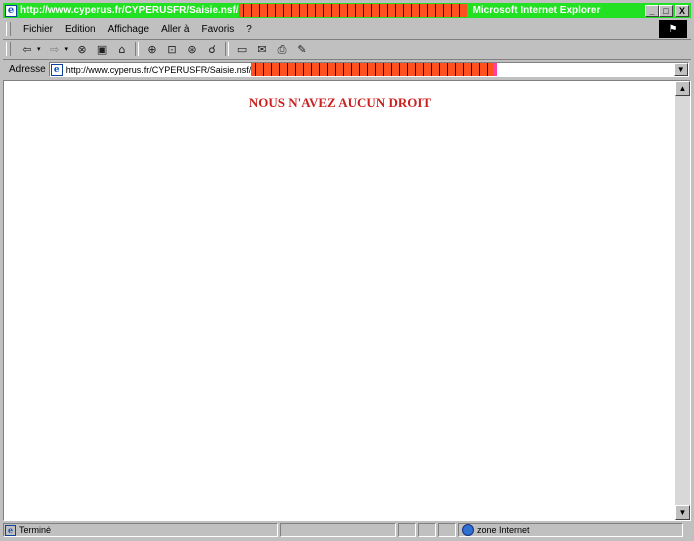 The image size is (694, 541). What do you see at coordinates (11, 10) in the screenshot?
I see `ie-logo-icon: e` at bounding box center [11, 10].